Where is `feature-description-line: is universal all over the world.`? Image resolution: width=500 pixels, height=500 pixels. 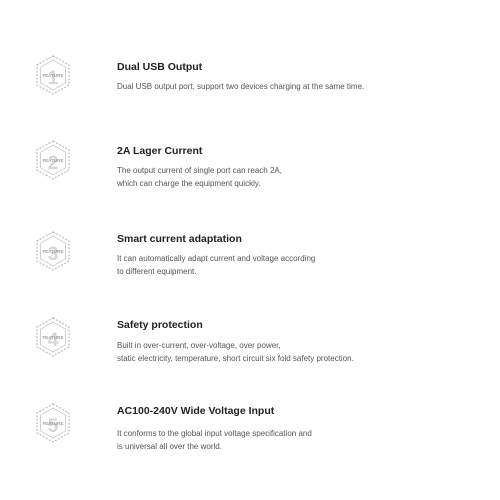 feature-description-line: is universal all over the world. is located at coordinates (169, 446).